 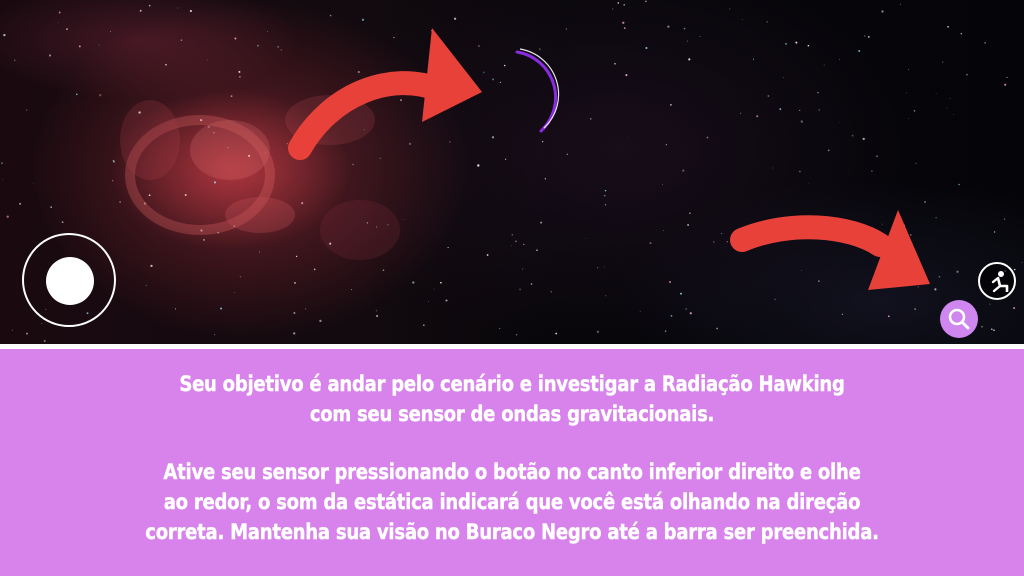 I want to click on pointer-arrow-lower, so click(x=830, y=250).